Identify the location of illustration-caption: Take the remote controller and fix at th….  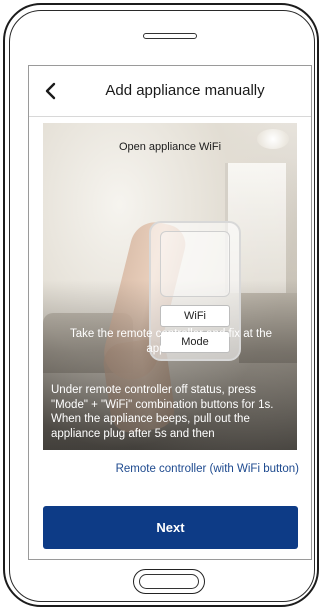
(171, 341).